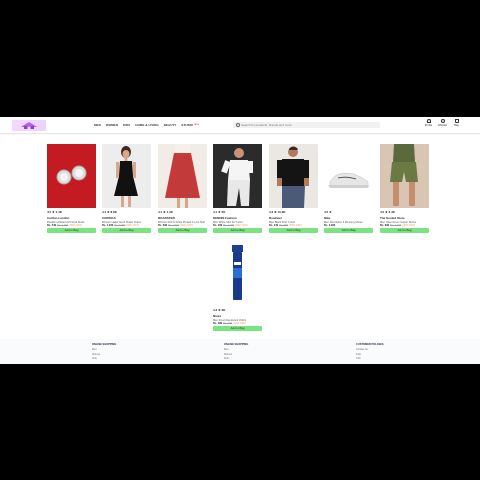  I want to click on profile-button: Profile, so click(428, 123).